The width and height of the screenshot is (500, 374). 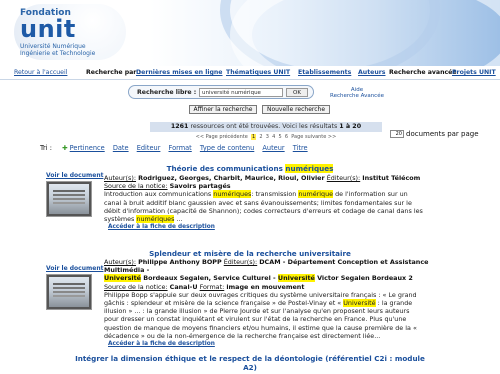 What do you see at coordinates (372, 72) in the screenshot?
I see `nav-authors-link: Auteurs` at bounding box center [372, 72].